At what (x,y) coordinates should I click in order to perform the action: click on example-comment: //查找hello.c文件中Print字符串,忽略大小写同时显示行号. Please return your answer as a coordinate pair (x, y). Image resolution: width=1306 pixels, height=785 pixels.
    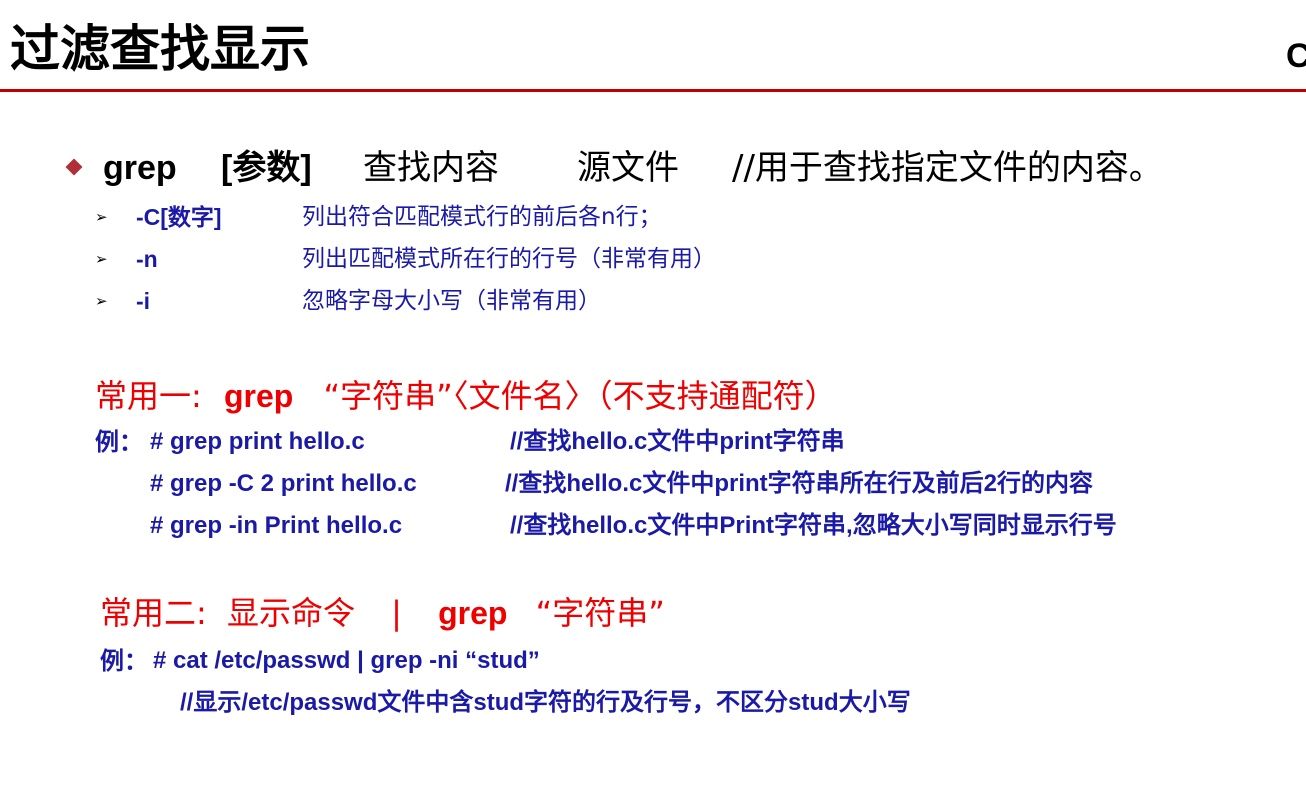
    Looking at the image, I should click on (813, 525).